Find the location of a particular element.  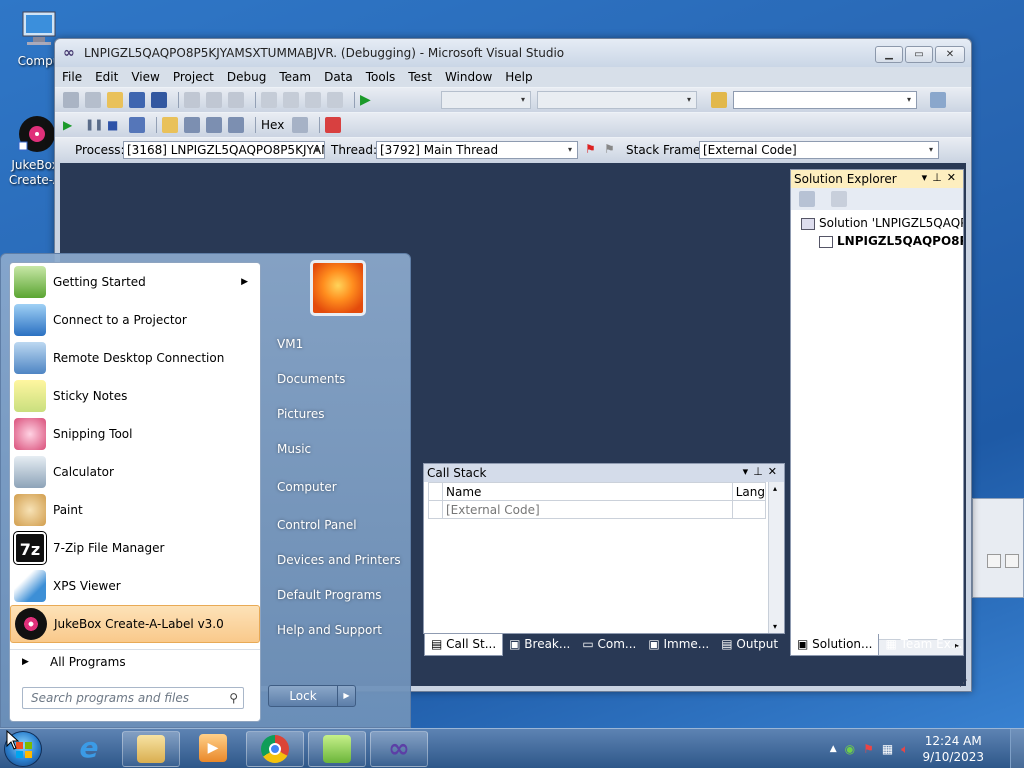

pane-dropdown-icon: ▾ is located at coordinates (927, 177).